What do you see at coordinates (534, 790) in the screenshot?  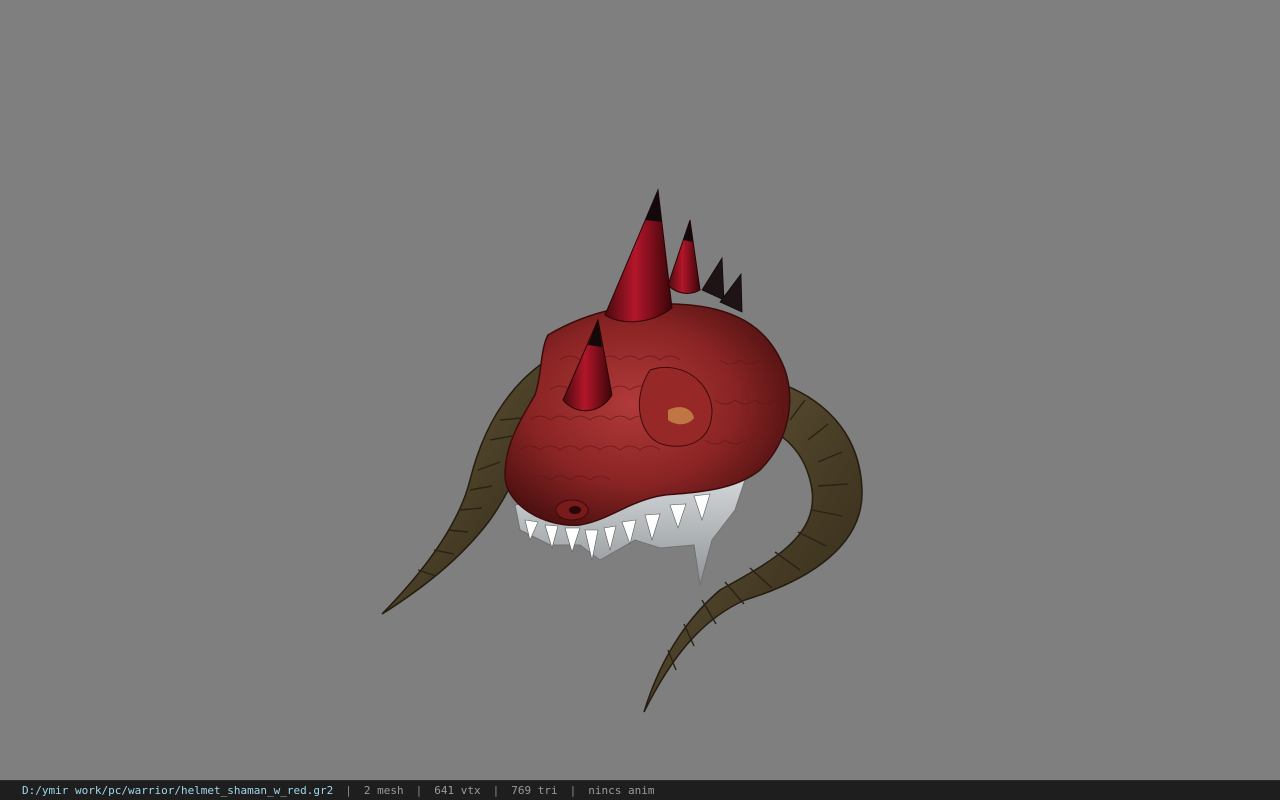 I see `triangle-count: 769 tri` at bounding box center [534, 790].